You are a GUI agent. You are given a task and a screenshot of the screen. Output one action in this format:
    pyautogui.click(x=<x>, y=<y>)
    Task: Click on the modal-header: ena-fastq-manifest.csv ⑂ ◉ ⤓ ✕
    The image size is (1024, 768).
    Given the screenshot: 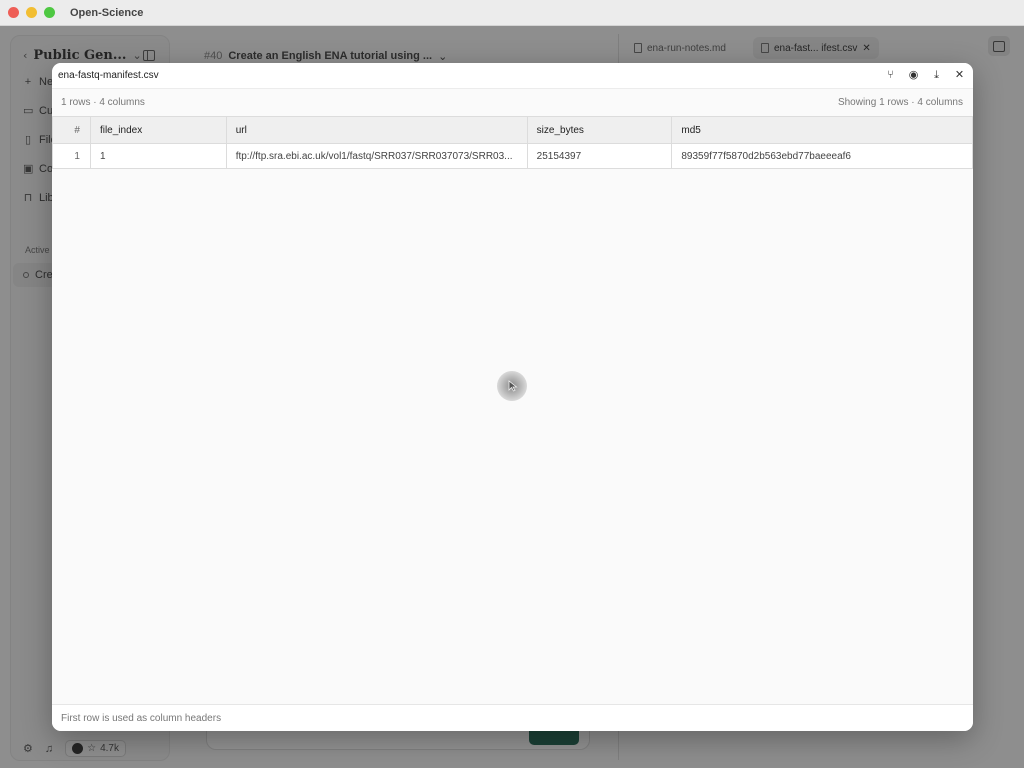 What is the action you would take?
    pyautogui.click(x=512, y=76)
    